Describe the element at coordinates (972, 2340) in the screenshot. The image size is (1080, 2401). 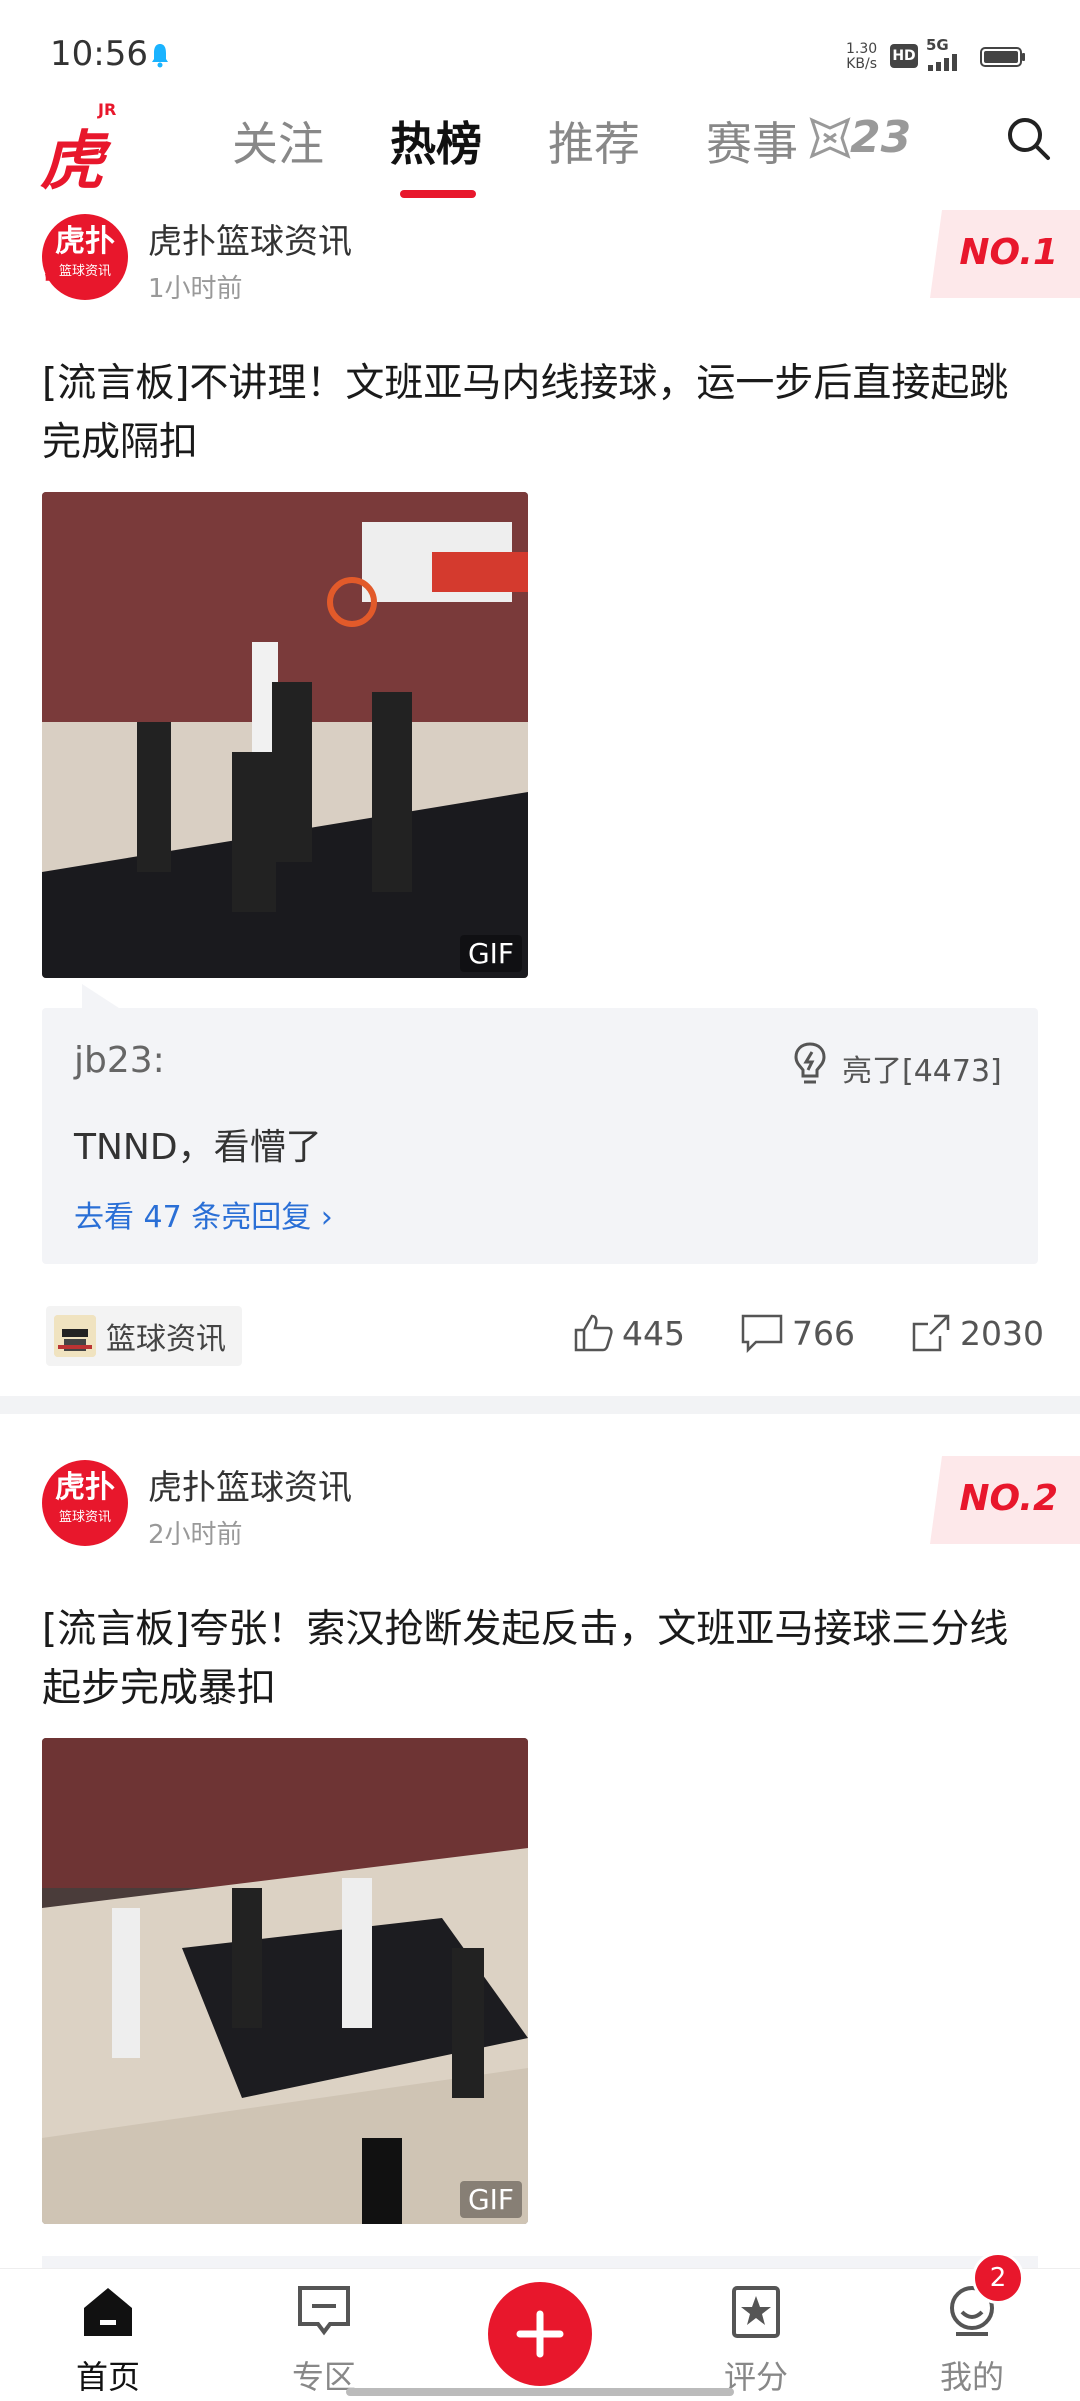
I see `nav-profile: 我的` at that location.